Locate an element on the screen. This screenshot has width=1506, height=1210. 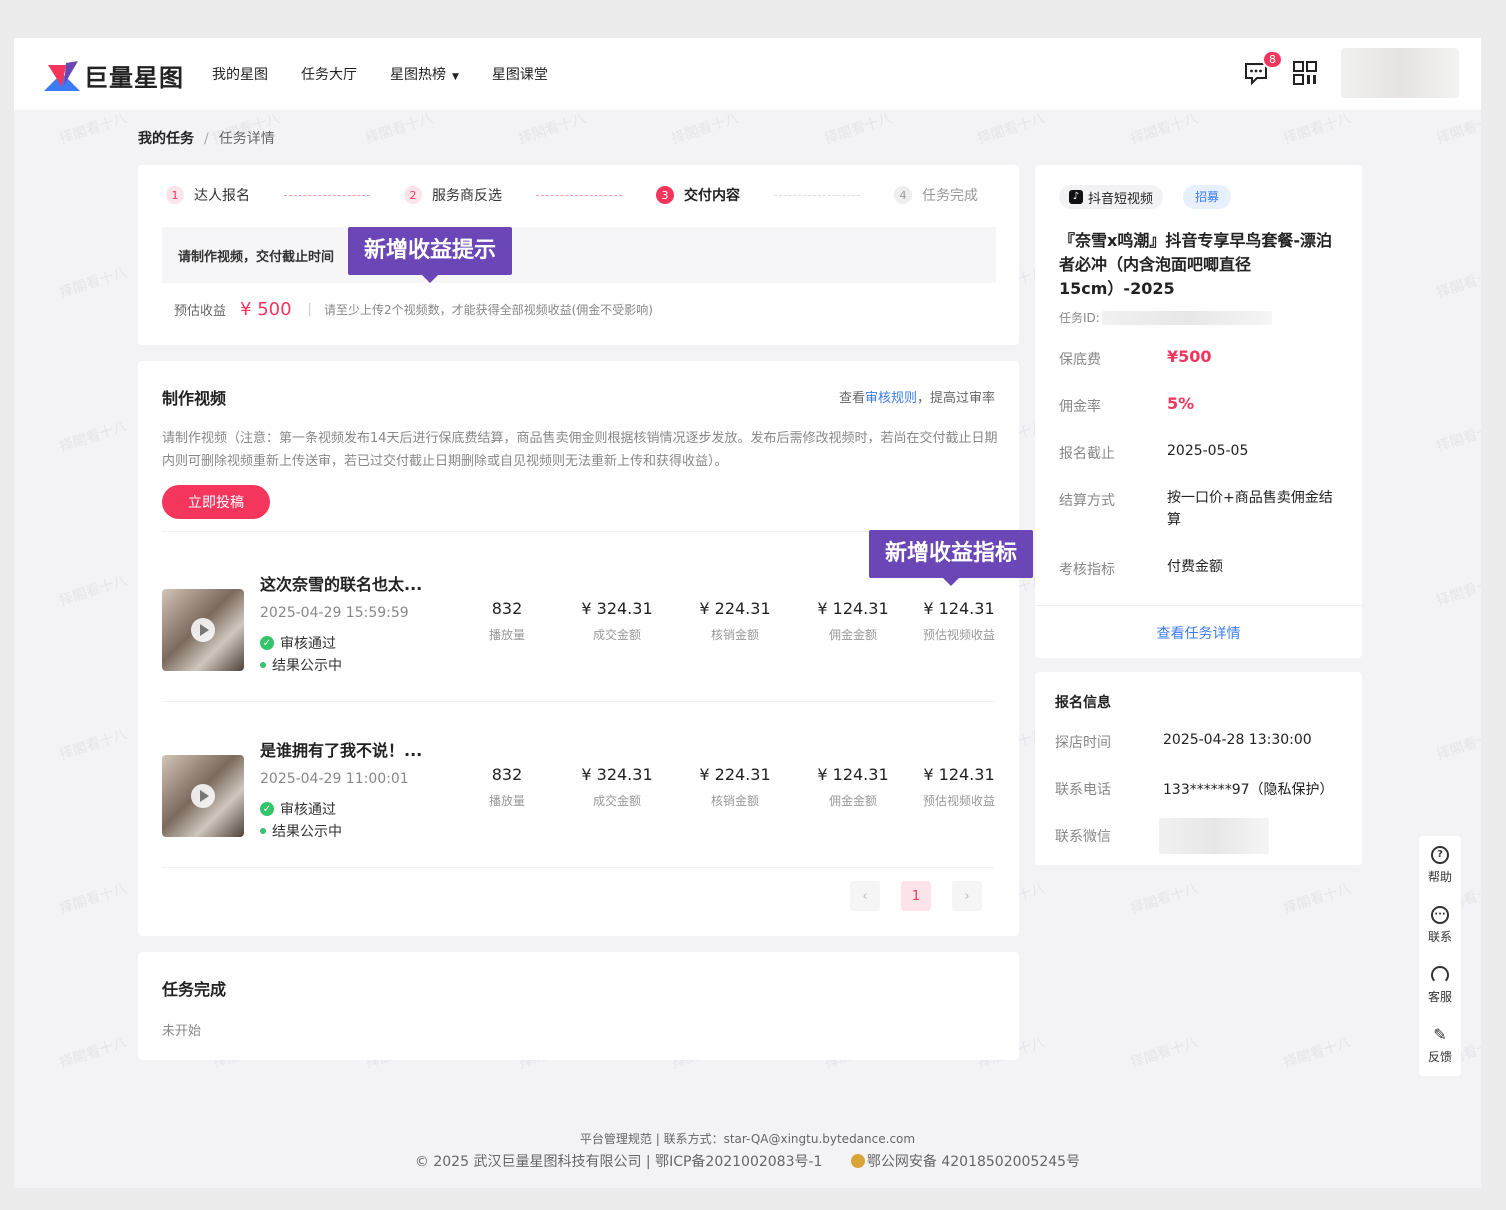
video-metric: ¥ 124.31 佣金金额 is located at coordinates (853, 621).